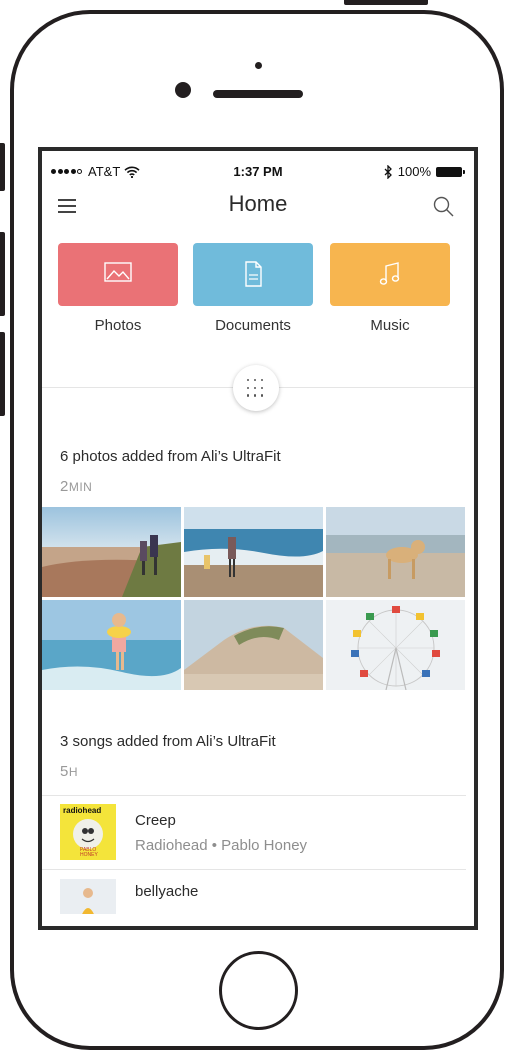 Image resolution: width=506 pixels, height=1050 pixels. Describe the element at coordinates (258, 94) in the screenshot. I see `earpiece-speaker` at that location.